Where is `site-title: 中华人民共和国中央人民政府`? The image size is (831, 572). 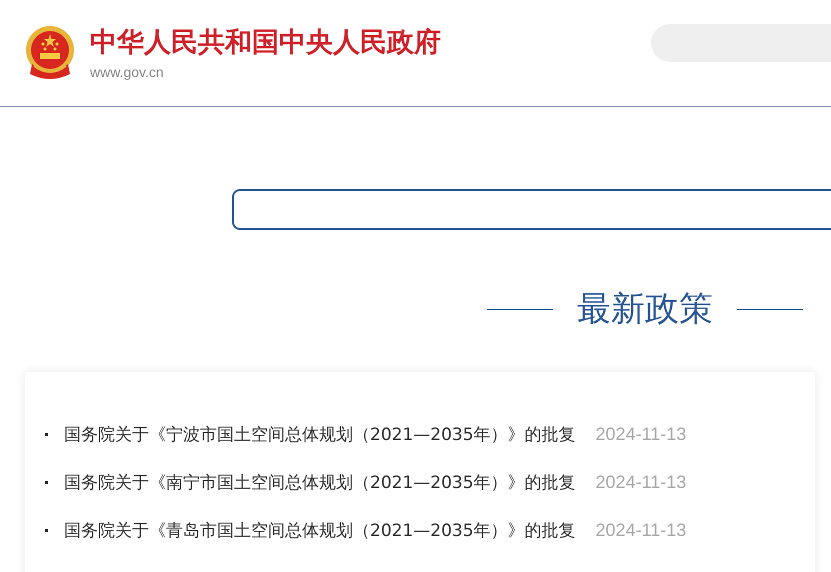 site-title: 中华人民共和国中央人民政府 is located at coordinates (265, 43).